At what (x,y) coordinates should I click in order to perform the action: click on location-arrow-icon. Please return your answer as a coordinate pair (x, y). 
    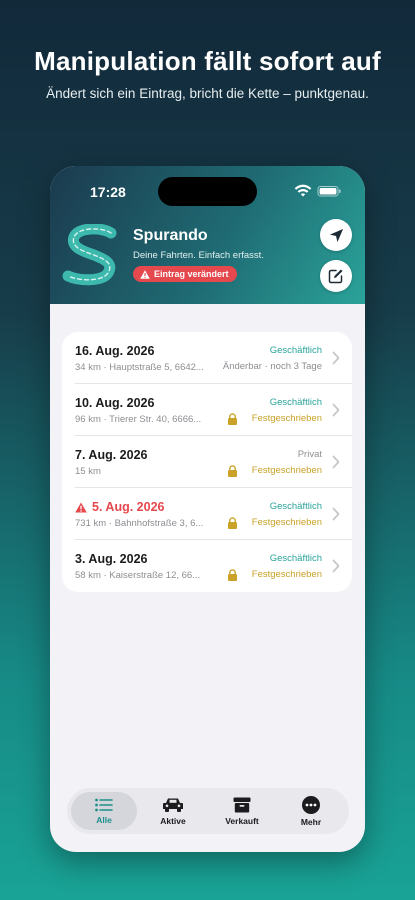
    Looking at the image, I should click on (336, 235).